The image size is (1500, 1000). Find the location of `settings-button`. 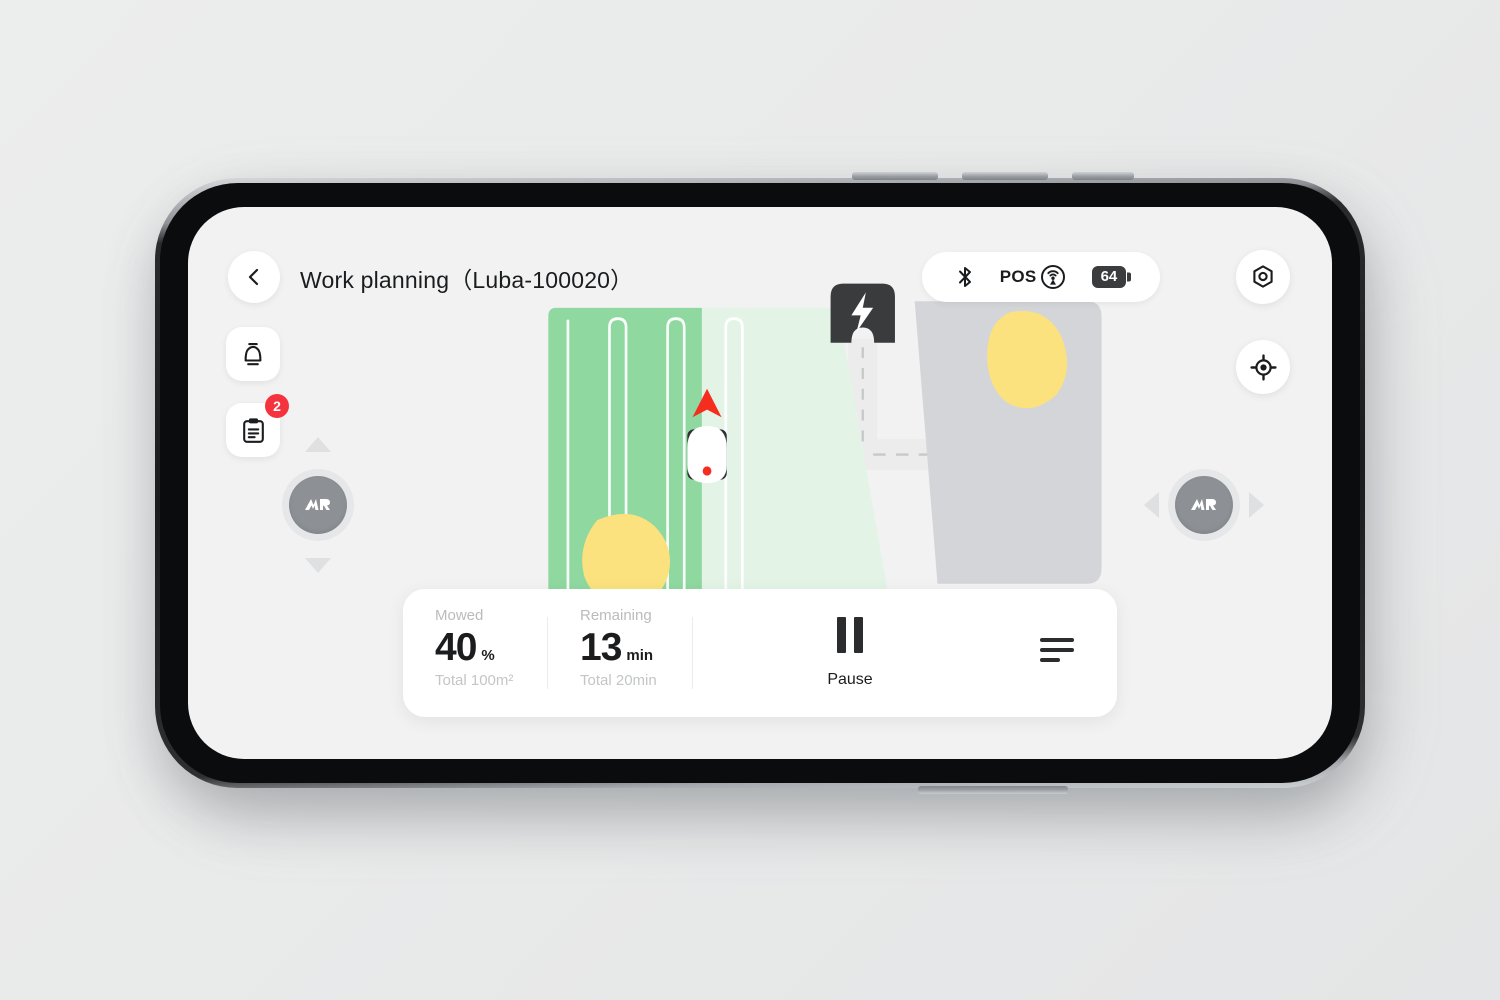

settings-button is located at coordinates (1263, 277).